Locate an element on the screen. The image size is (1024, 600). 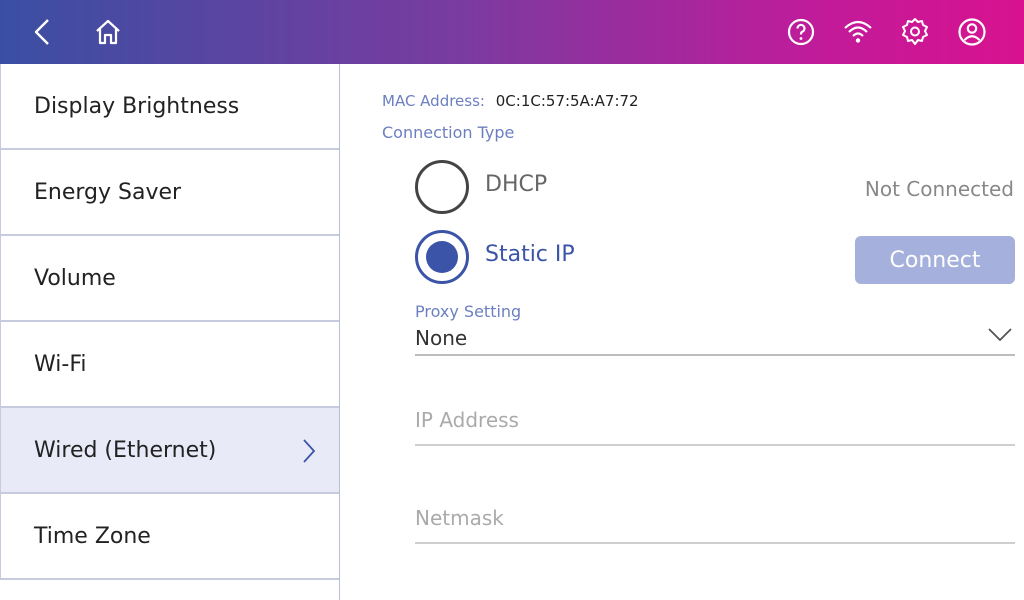
static-ip-label: Static IP is located at coordinates (530, 254).